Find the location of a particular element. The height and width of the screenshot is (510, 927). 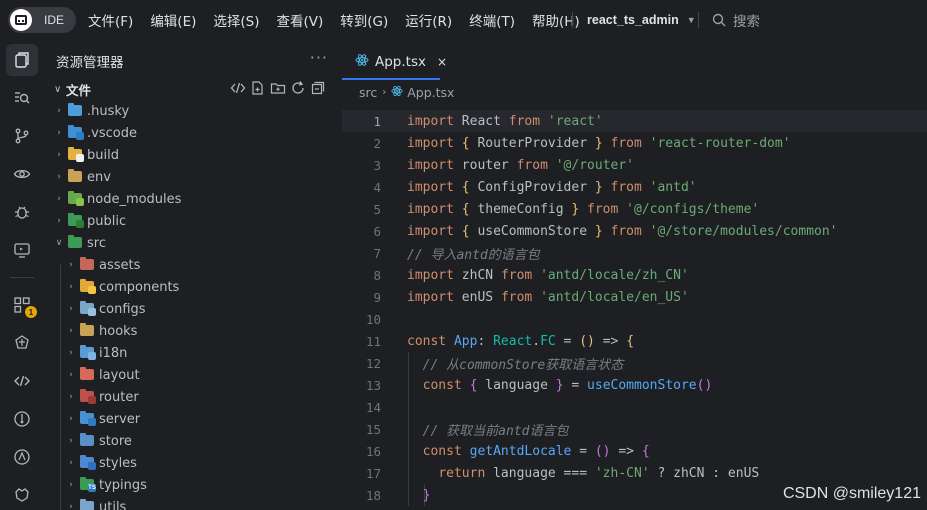

git-icon is located at coordinates (22, 419).